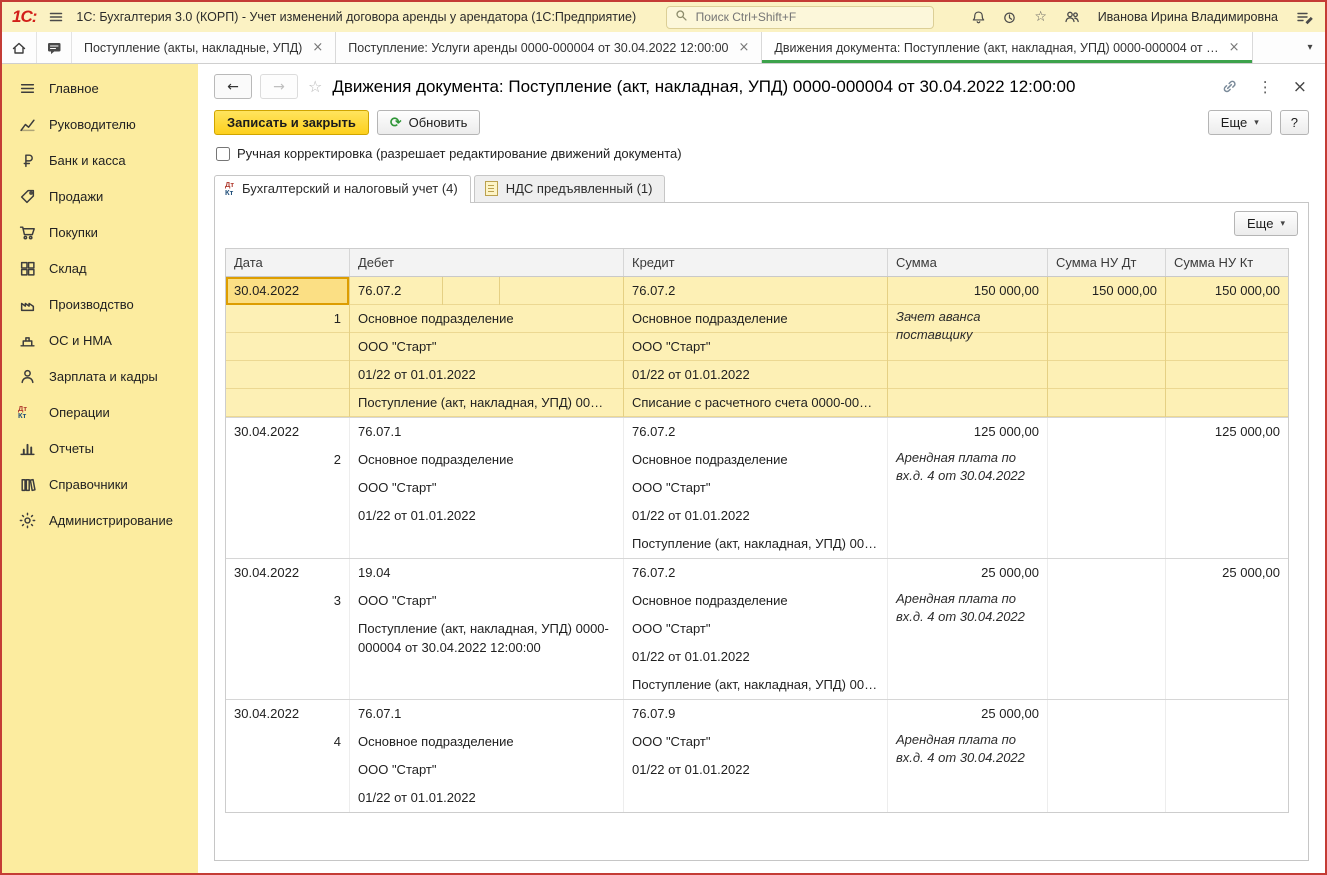  Describe the element at coordinates (1266, 223) in the screenshot. I see `table-more-button: Еще ▾` at that location.